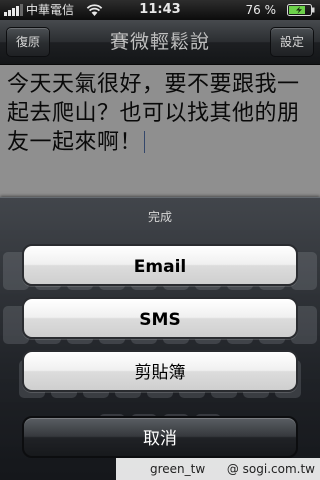 This screenshot has width=320, height=480. Describe the element at coordinates (178, 469) in the screenshot. I see `watermark-user: green_tw` at that location.